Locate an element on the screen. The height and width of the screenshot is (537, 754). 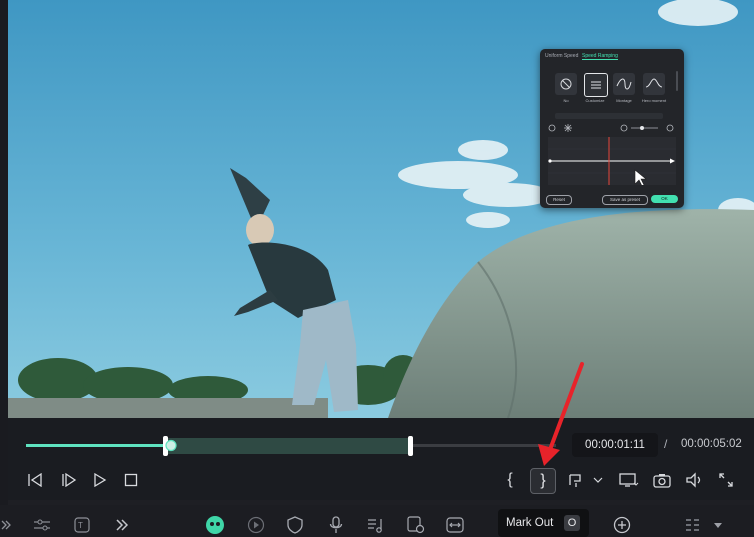
monitor-icon is located at coordinates (629, 480).